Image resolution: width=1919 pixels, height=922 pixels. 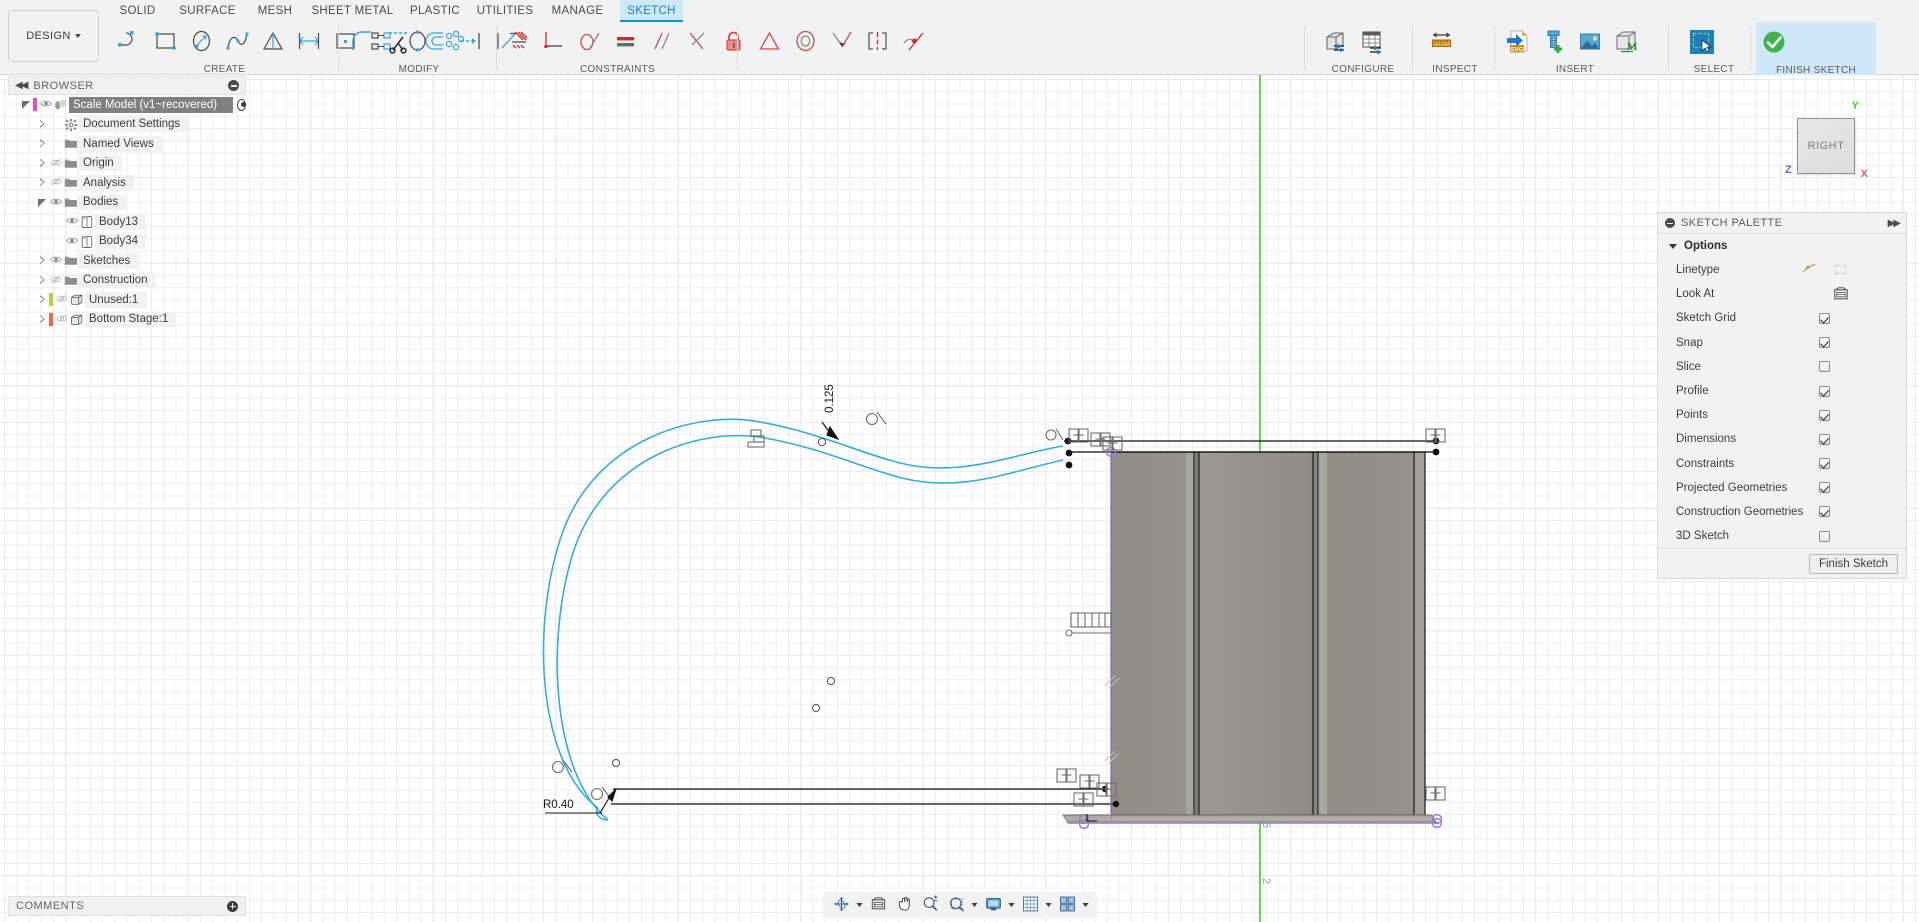 What do you see at coordinates (956, 905) in the screenshot?
I see `zoom-window-tool` at bounding box center [956, 905].